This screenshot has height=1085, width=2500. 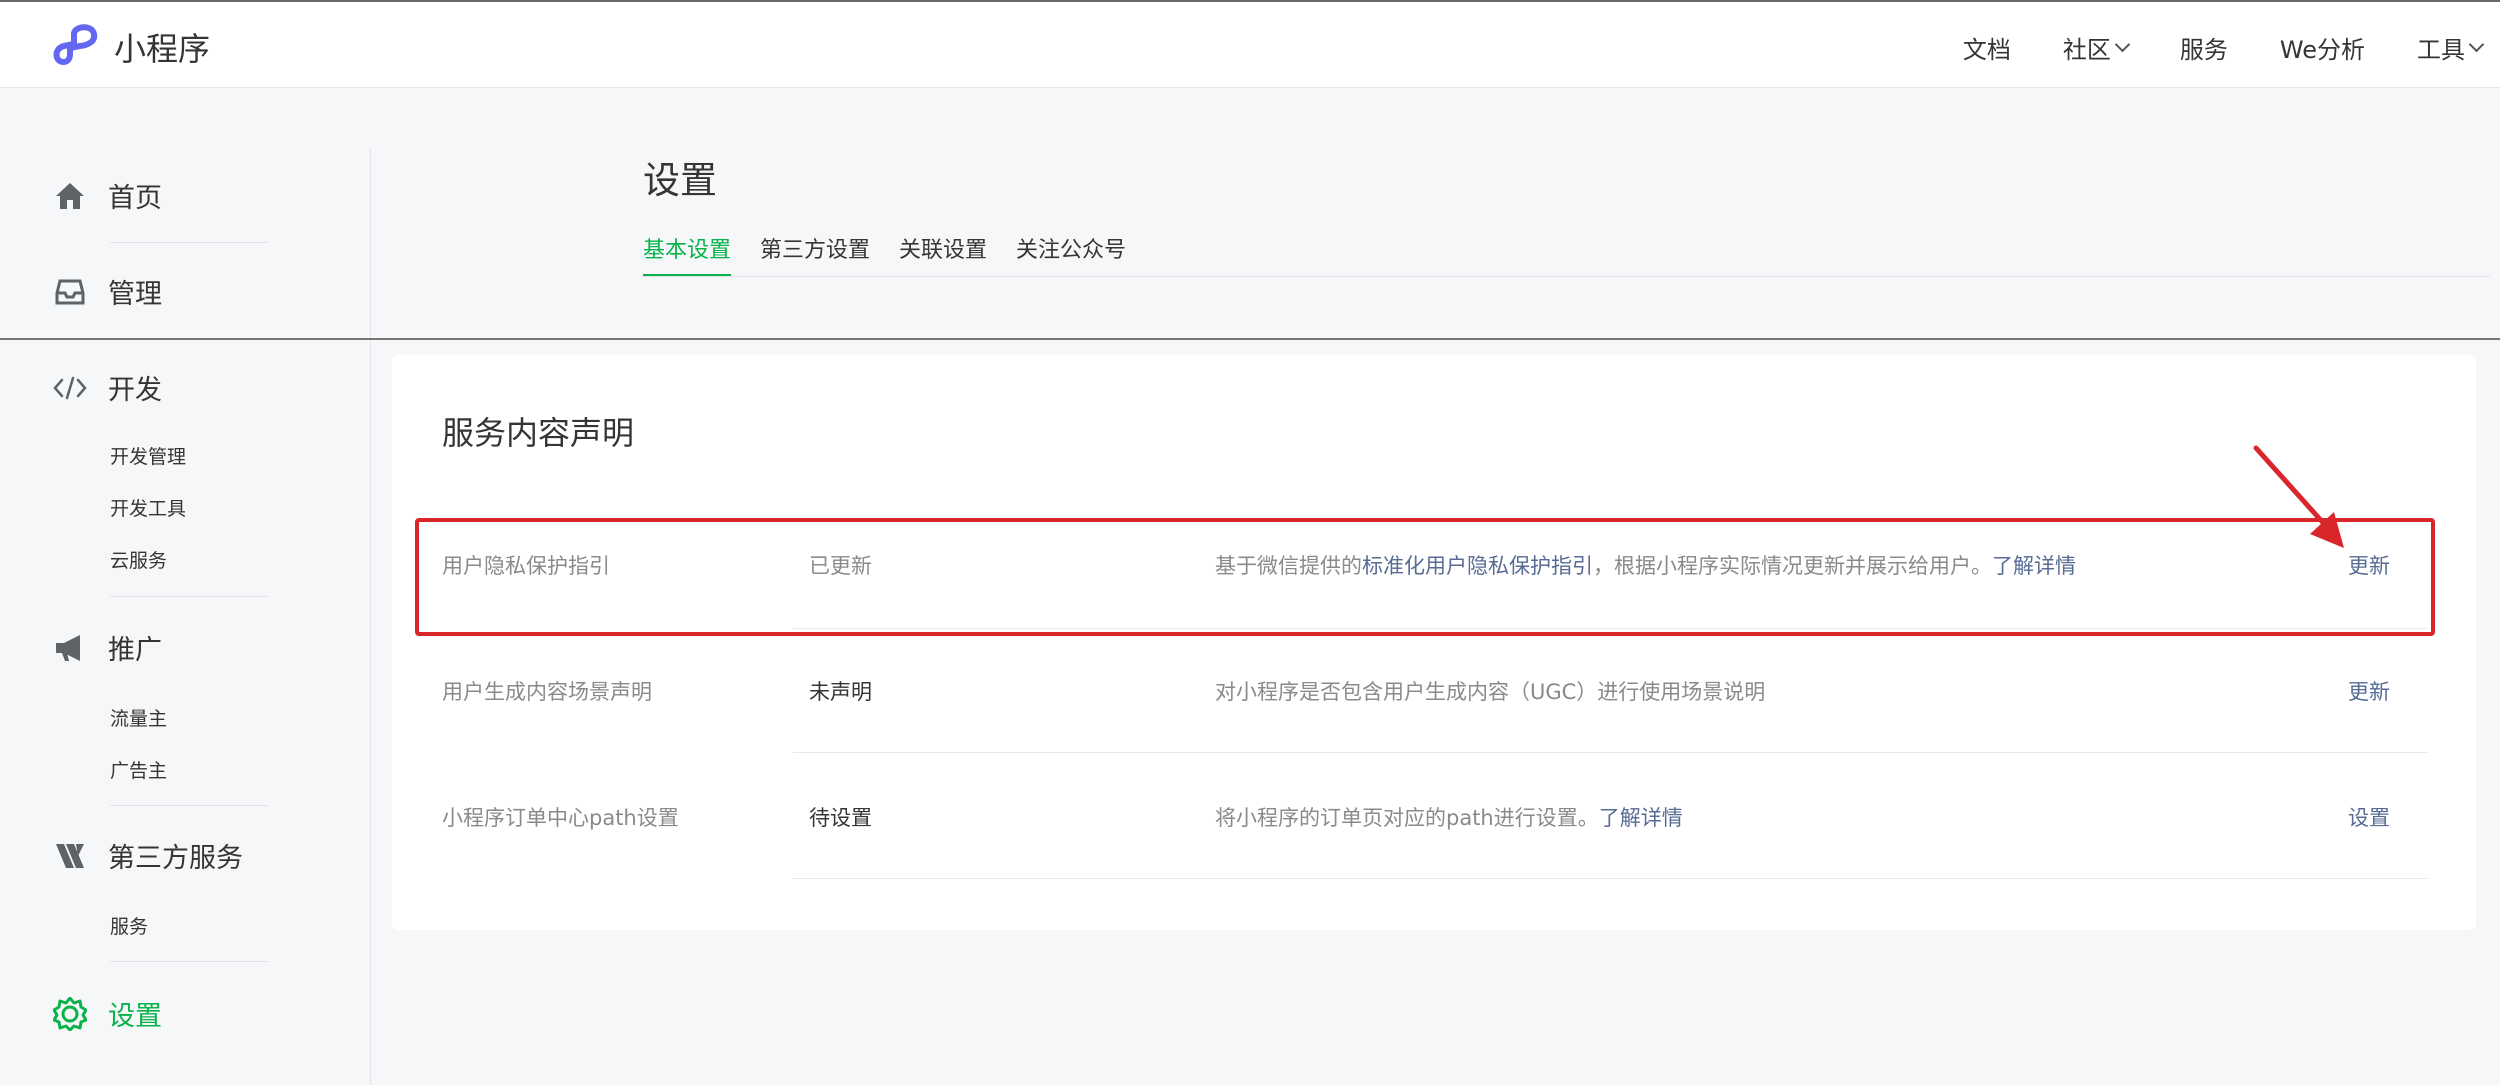 I want to click on gear-icon, so click(x=70, y=1014).